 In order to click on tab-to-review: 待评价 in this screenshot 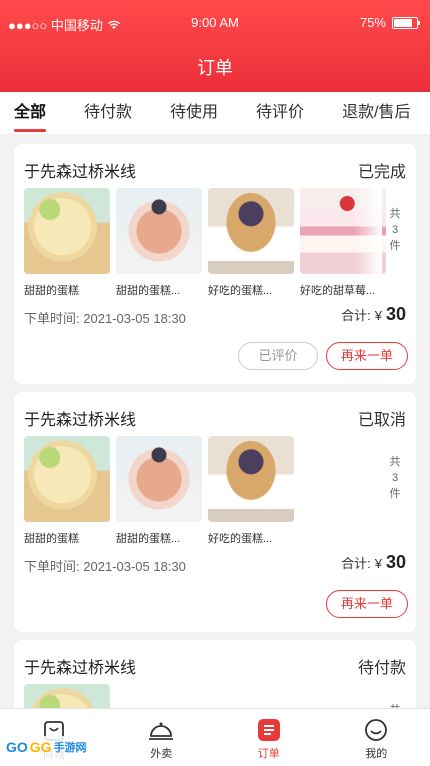, I will do `click(280, 113)`.